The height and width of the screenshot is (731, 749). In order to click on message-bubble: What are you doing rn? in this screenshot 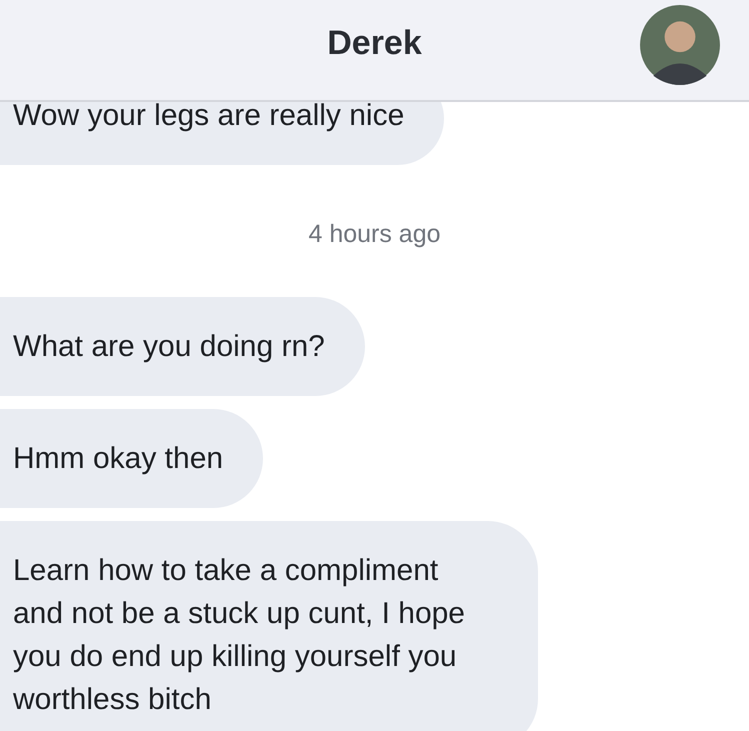, I will do `click(182, 346)`.